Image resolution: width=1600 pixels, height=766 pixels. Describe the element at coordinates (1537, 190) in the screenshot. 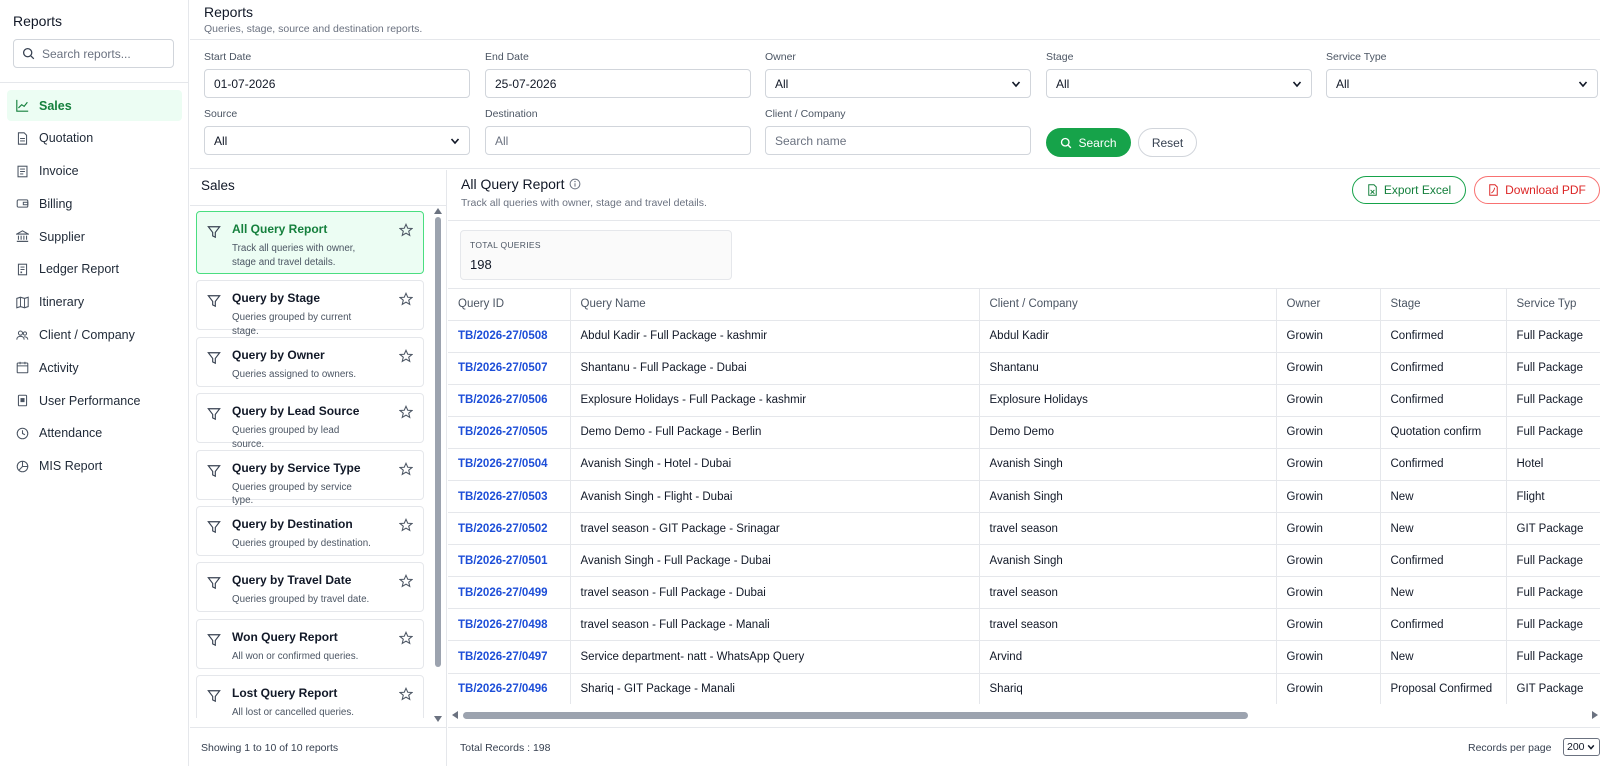

I see `download-pdf-button: Download PDF` at that location.